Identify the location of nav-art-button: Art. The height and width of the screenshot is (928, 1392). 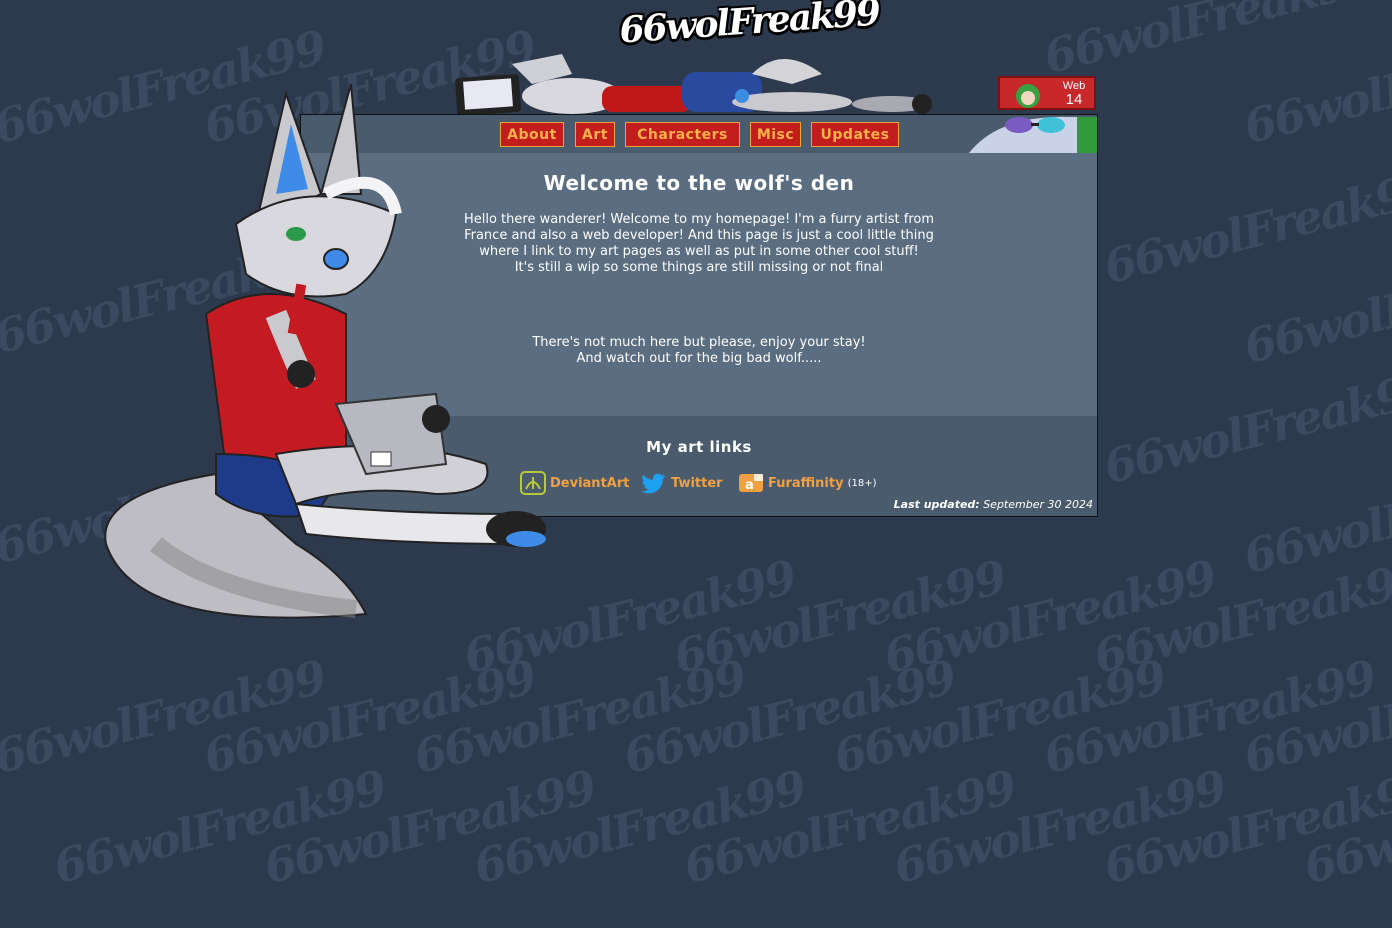
(595, 134).